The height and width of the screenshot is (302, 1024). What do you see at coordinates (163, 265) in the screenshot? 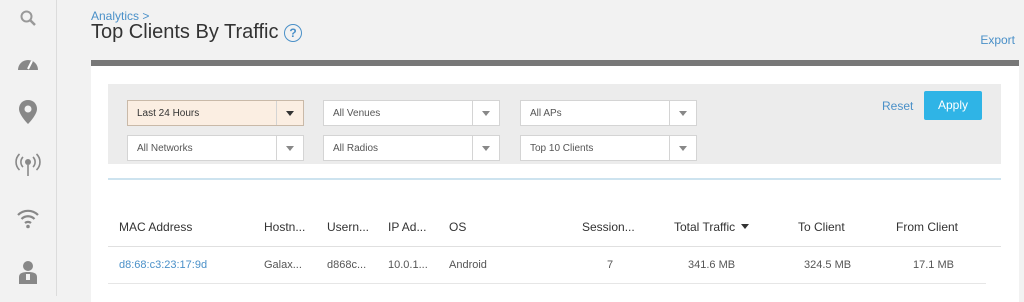
I see `cell-mac-address: d8:68:c3:23:17:9d` at bounding box center [163, 265].